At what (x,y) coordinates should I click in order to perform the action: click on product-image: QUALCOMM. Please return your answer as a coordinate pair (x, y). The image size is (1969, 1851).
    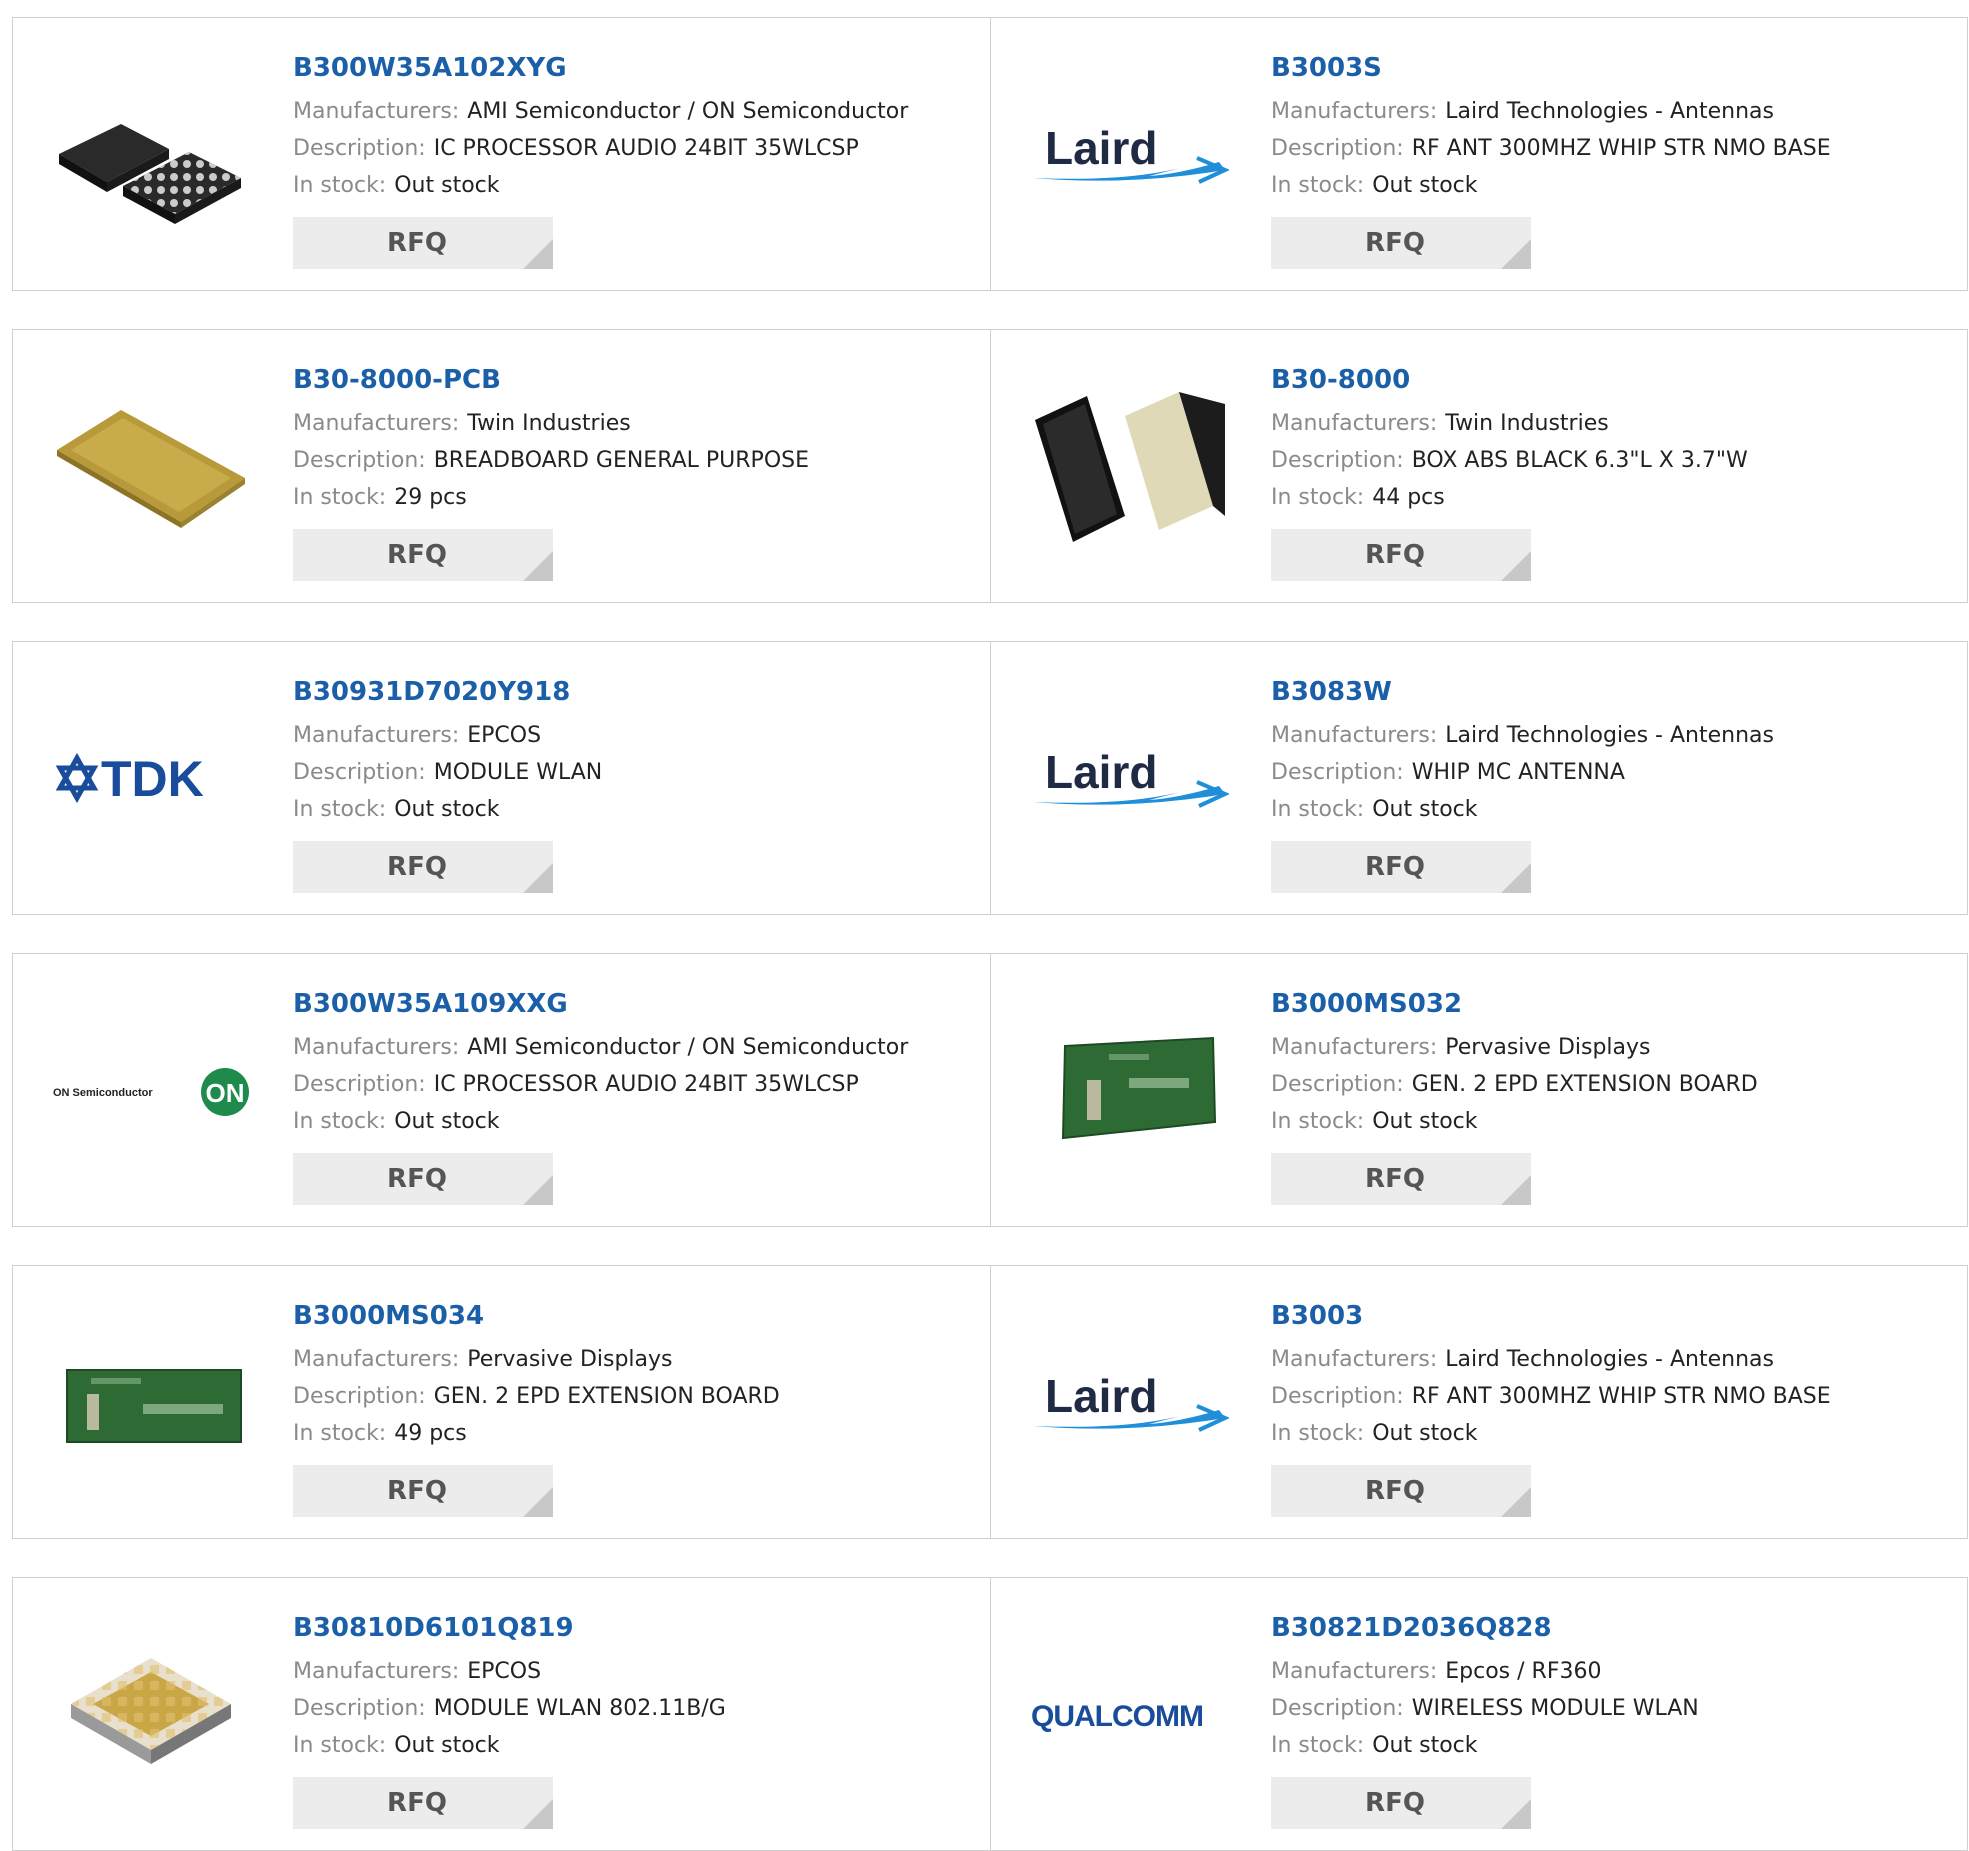
    Looking at the image, I should click on (1129, 1714).